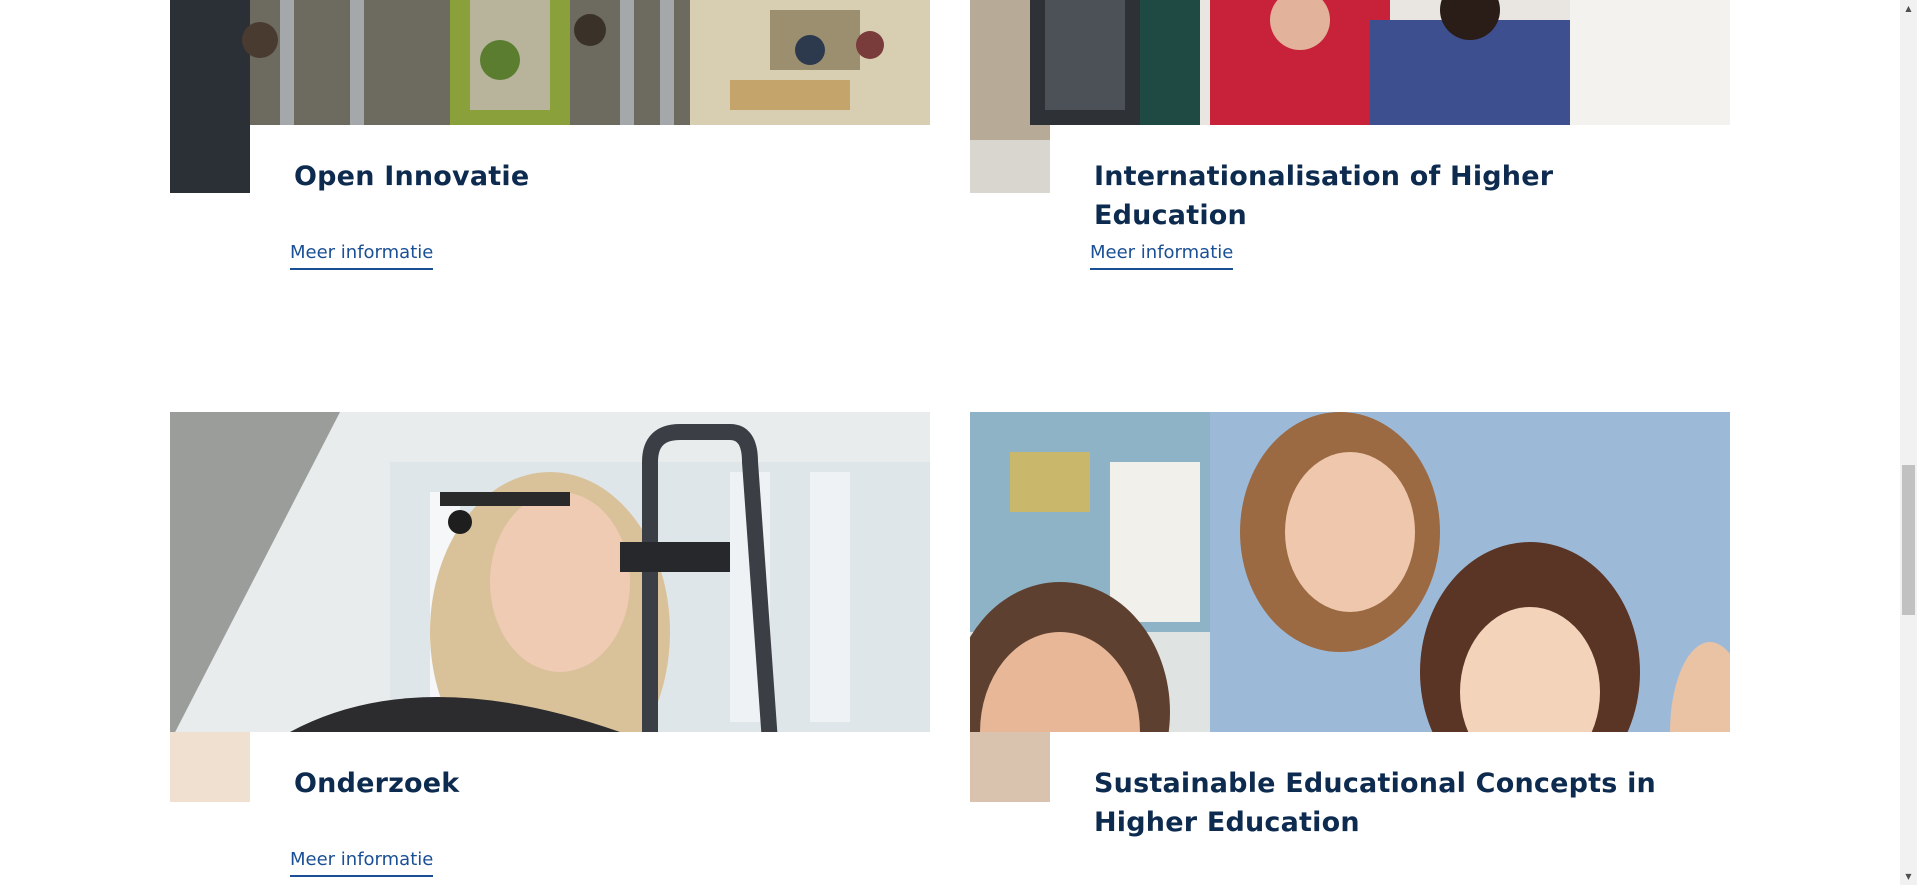 The image size is (1917, 885). I want to click on vertical-scrollbar: ▲ ▼, so click(1908, 442).